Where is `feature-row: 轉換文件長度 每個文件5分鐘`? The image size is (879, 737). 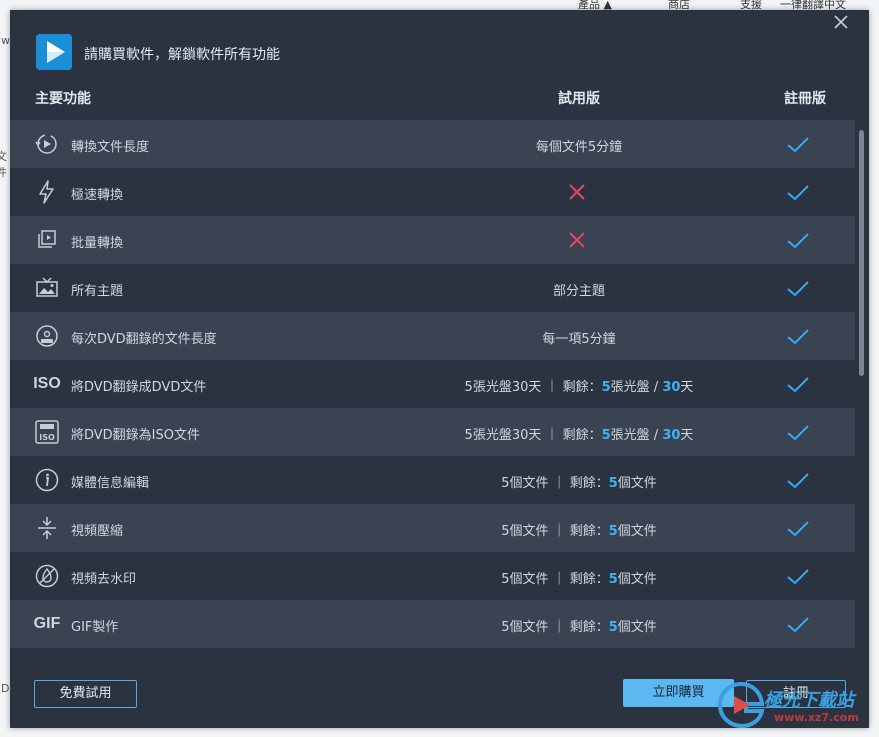 feature-row: 轉換文件長度 每個文件5分鐘 is located at coordinates (432, 144).